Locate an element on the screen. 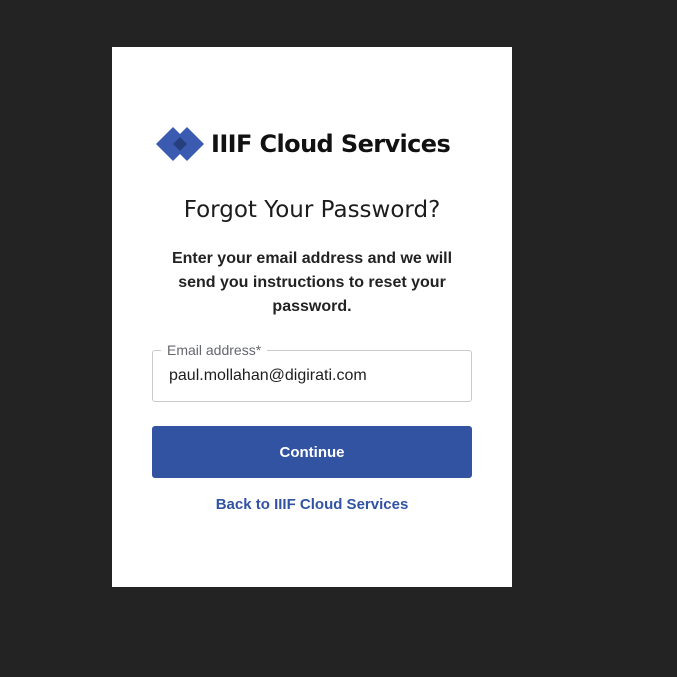 This screenshot has height=677, width=677. continue-button: Continue is located at coordinates (312, 452).